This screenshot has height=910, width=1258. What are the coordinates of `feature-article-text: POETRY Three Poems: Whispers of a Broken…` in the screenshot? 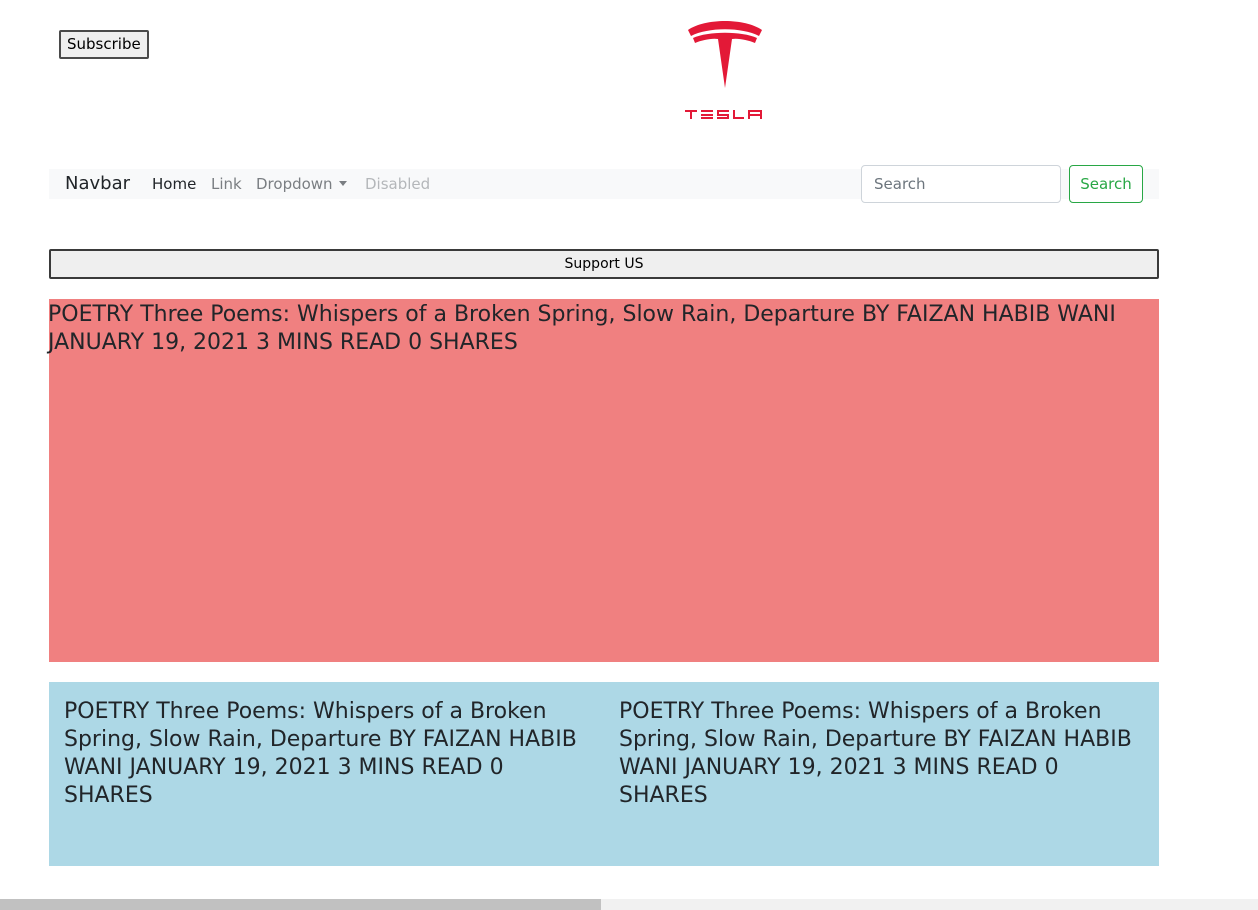 It's located at (582, 328).